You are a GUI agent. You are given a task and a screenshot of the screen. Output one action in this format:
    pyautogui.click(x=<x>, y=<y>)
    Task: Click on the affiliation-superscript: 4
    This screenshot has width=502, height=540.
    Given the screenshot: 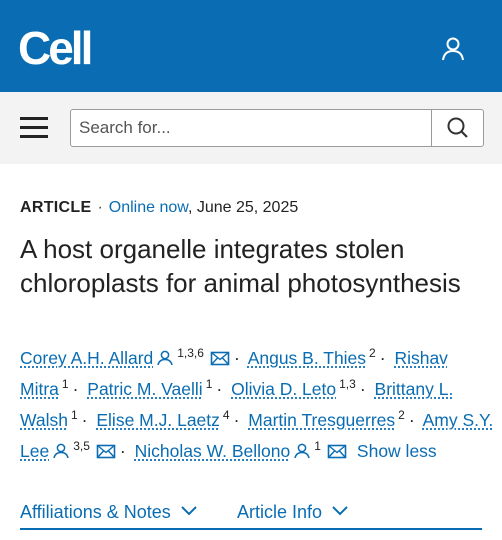 What is the action you would take?
    pyautogui.click(x=226, y=415)
    